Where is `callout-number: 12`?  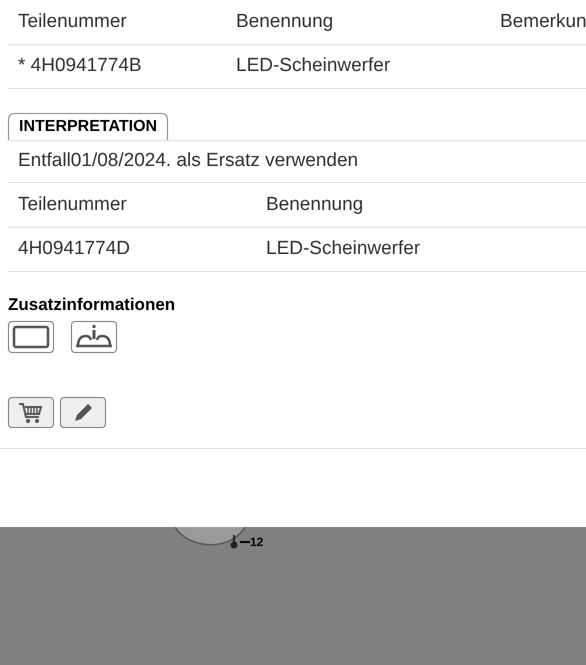 callout-number: 12 is located at coordinates (257, 542).